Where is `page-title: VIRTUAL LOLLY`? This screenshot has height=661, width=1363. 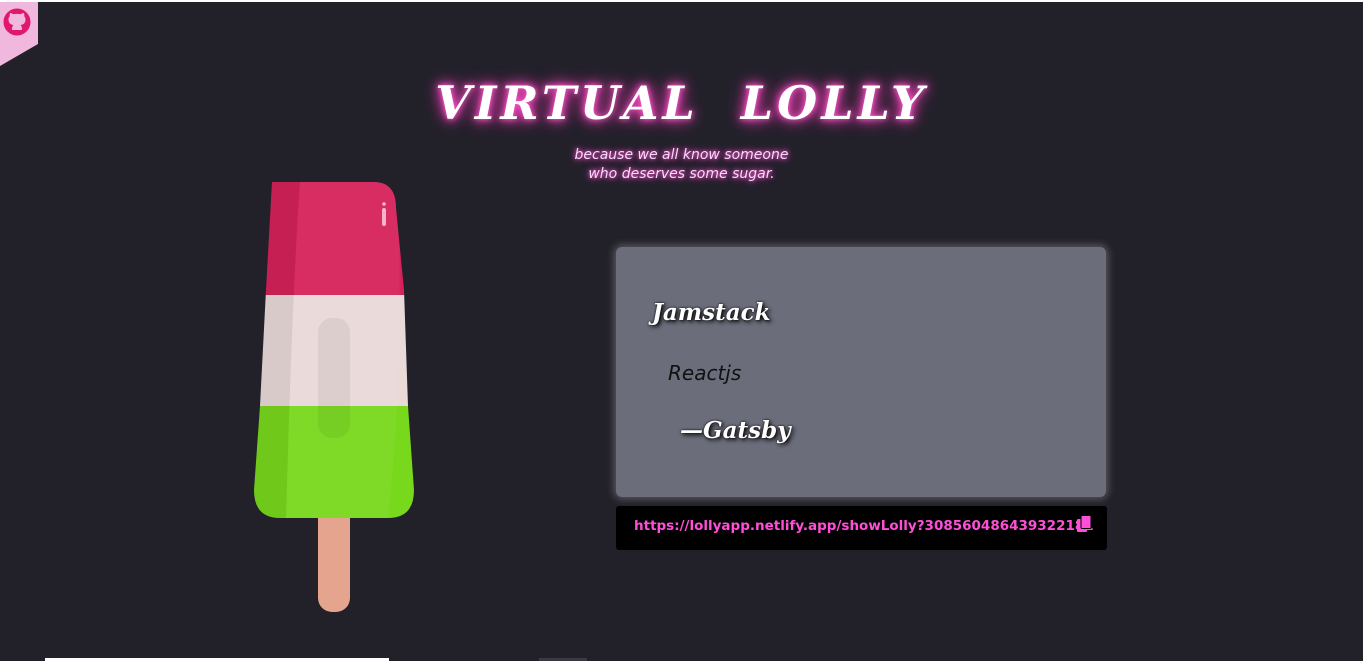 page-title: VIRTUAL LOLLY is located at coordinates (681, 103).